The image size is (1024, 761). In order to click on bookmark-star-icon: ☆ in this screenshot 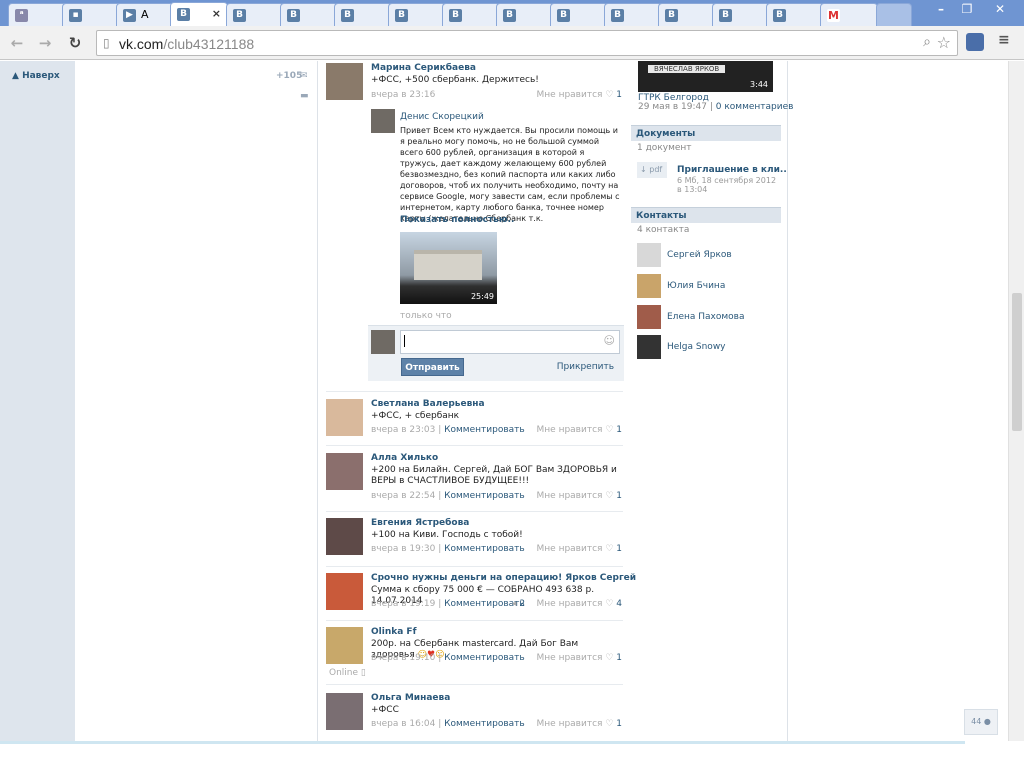, I will do `click(944, 42)`.